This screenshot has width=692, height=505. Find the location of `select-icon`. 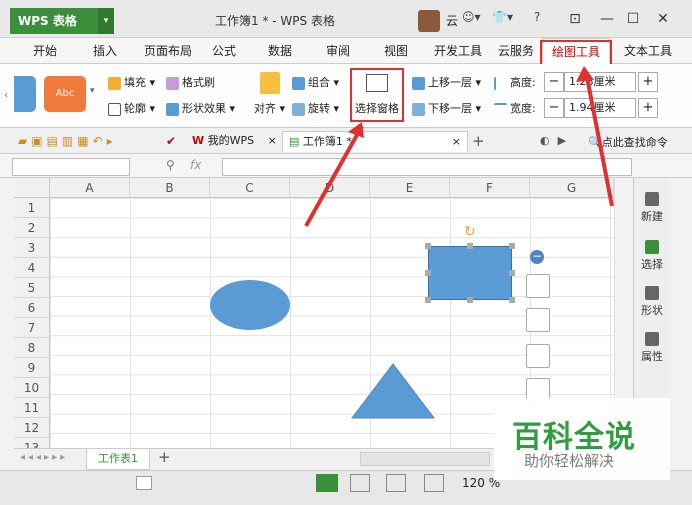

select-icon is located at coordinates (652, 247).